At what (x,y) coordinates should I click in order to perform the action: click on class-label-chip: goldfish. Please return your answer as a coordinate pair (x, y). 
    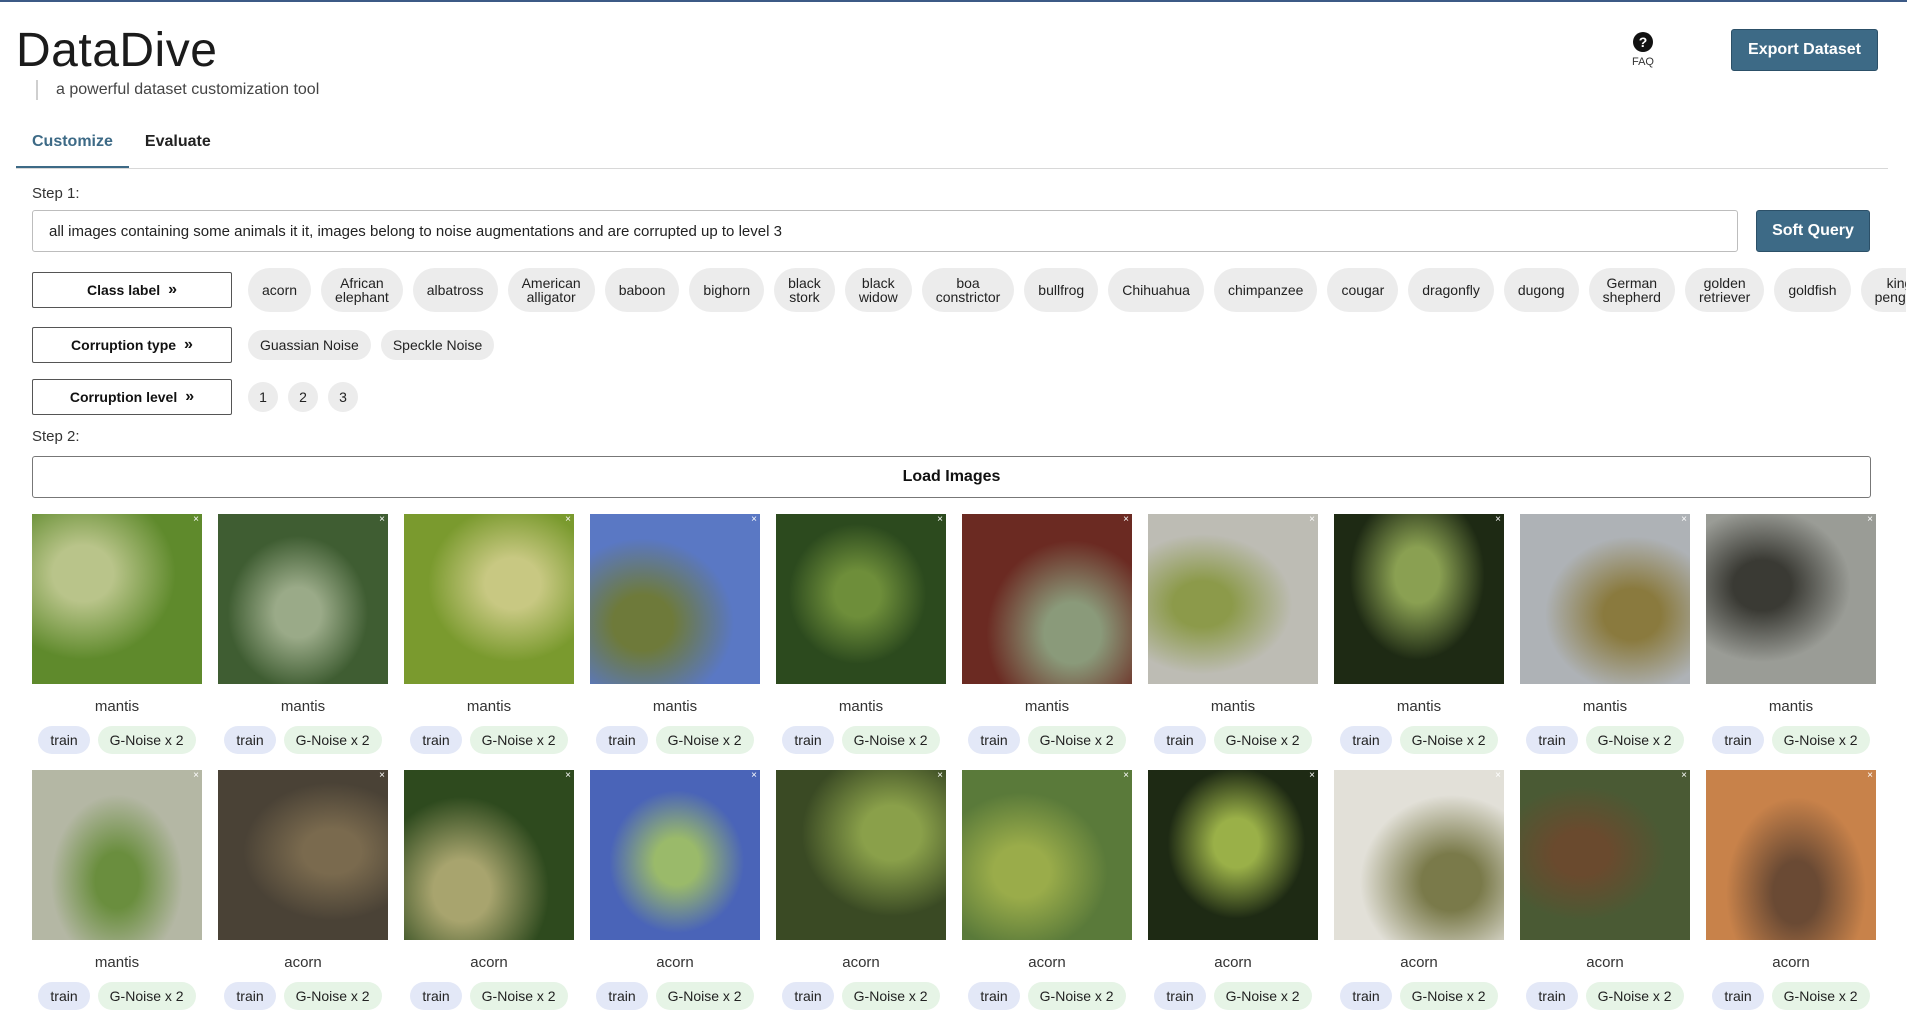
    Looking at the image, I should click on (1812, 290).